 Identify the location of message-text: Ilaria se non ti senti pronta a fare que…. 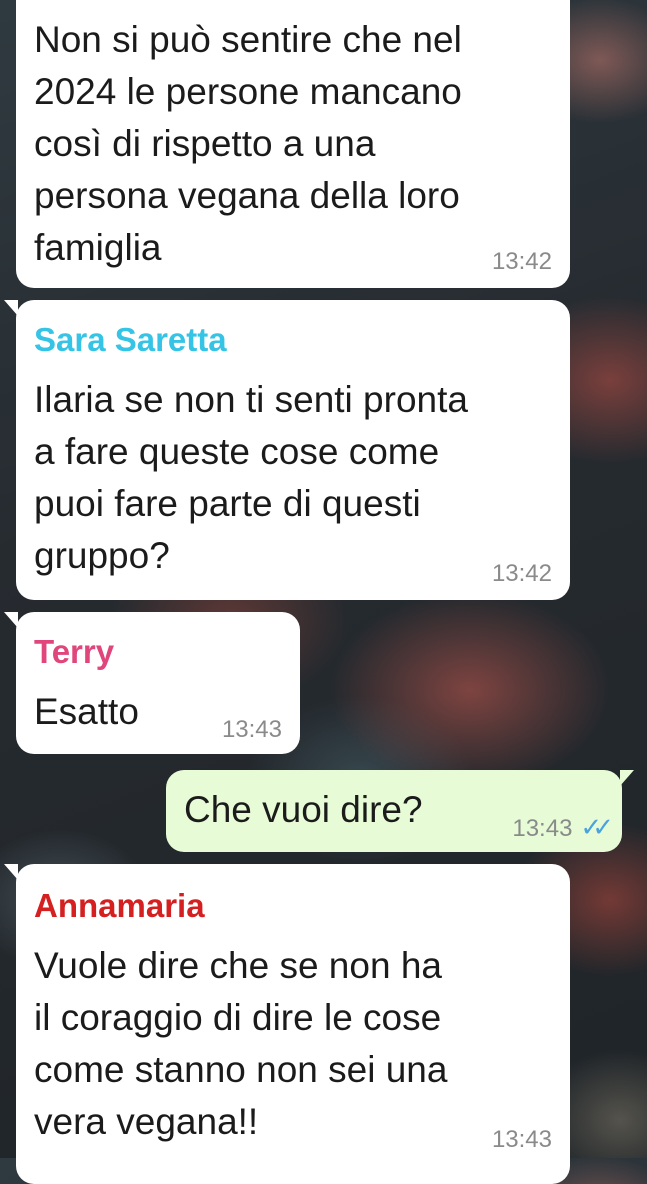
(251, 477).